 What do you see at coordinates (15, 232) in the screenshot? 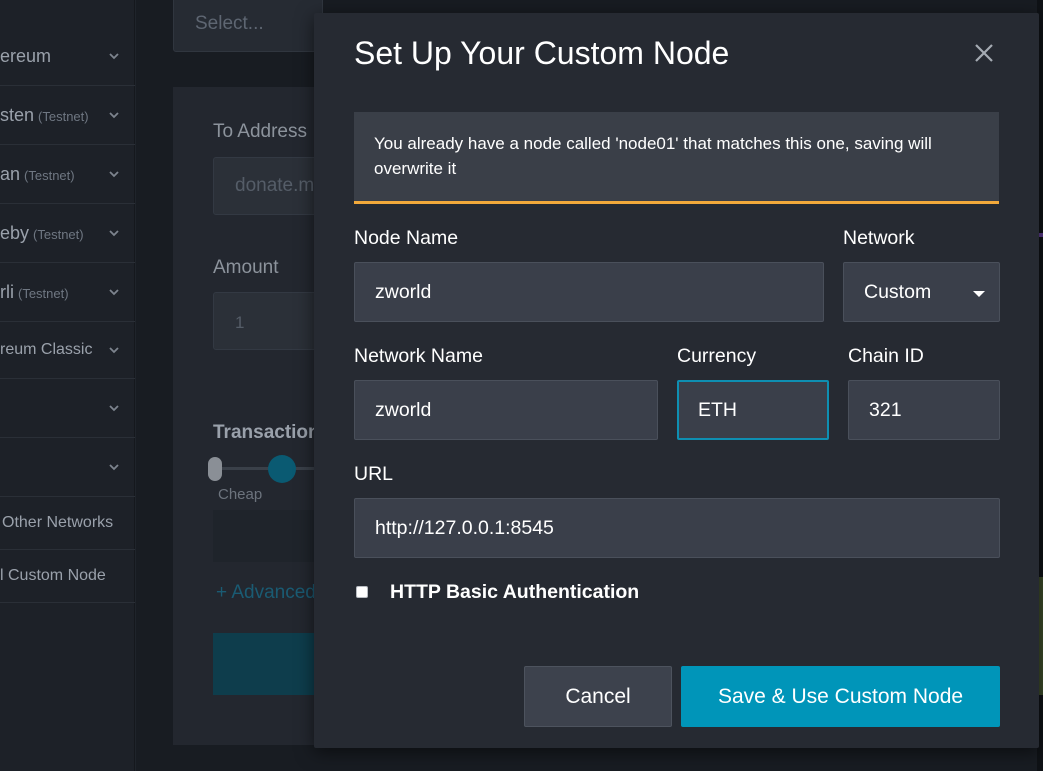
I see `sidebar-item-label: eby` at bounding box center [15, 232].